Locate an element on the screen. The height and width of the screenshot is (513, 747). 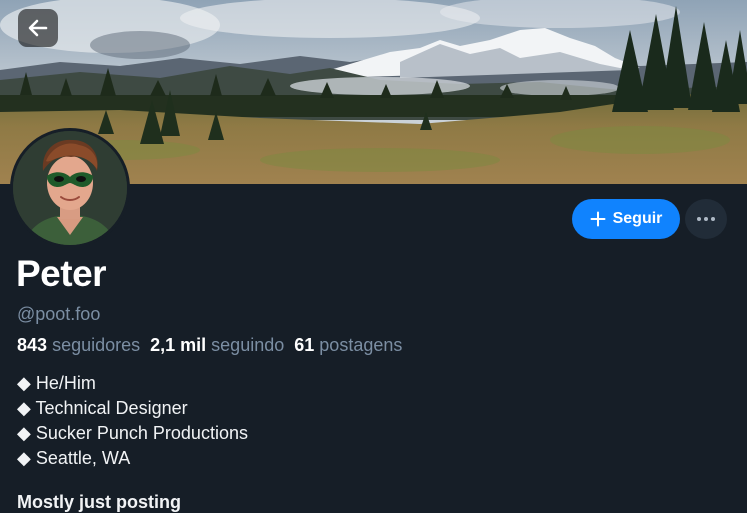
follow-button: Seguir is located at coordinates (626, 219).